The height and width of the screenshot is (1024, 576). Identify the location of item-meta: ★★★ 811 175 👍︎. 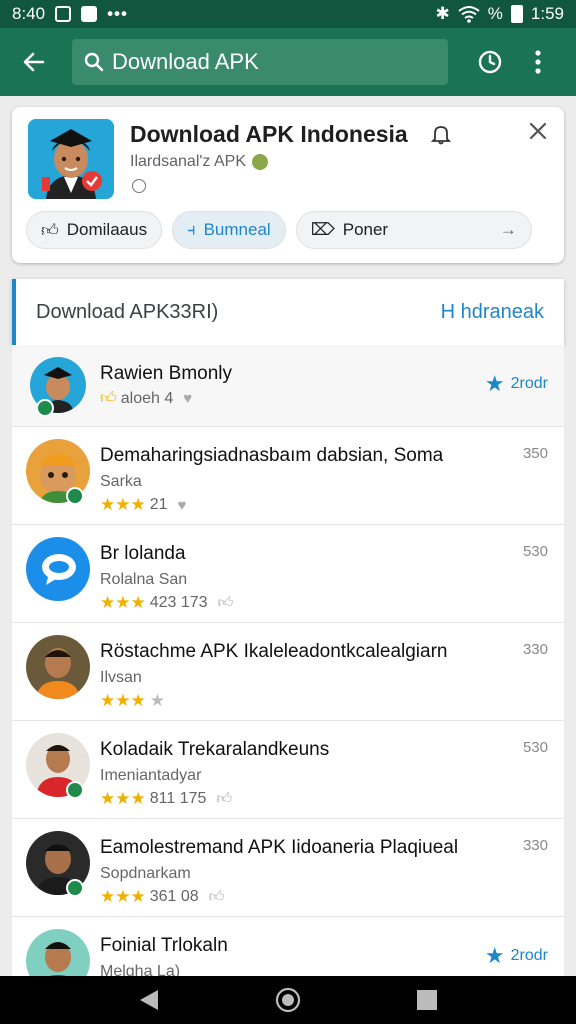
(166, 799).